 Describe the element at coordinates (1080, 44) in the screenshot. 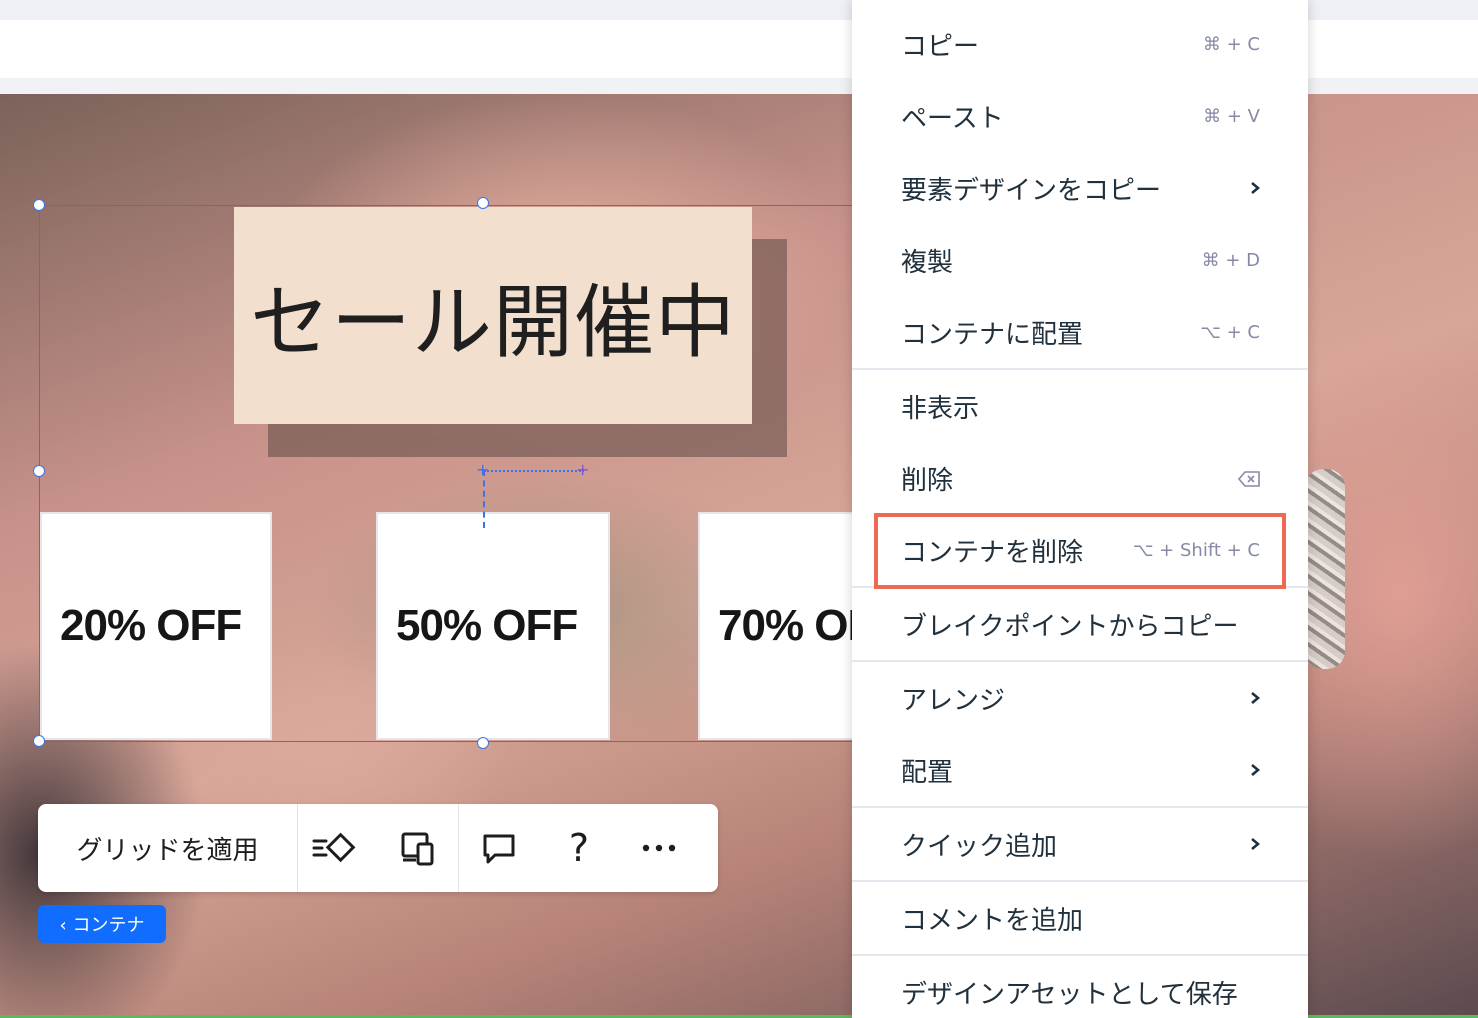

I see `menu-item-copy: コピー ⌘ + C` at that location.